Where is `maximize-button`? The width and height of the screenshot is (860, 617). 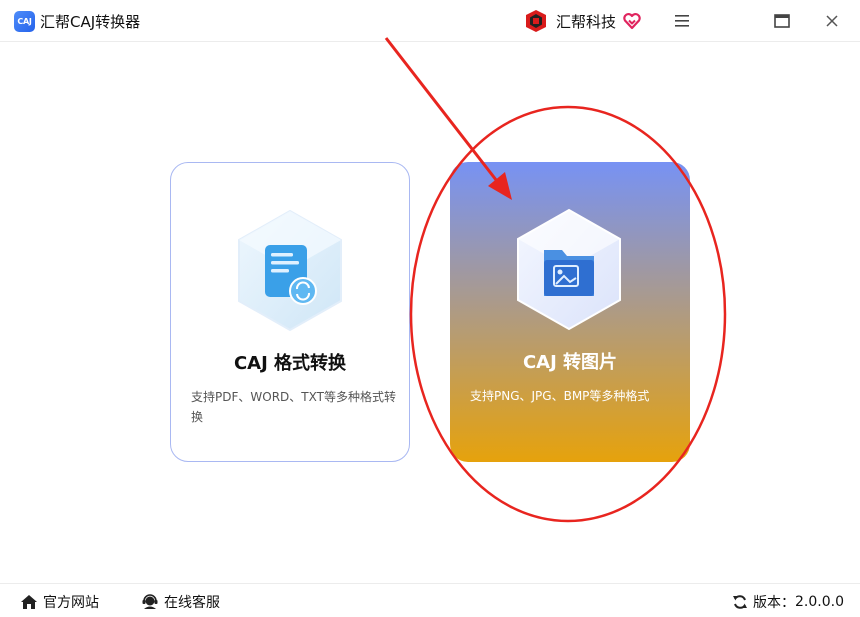
maximize-button is located at coordinates (782, 21).